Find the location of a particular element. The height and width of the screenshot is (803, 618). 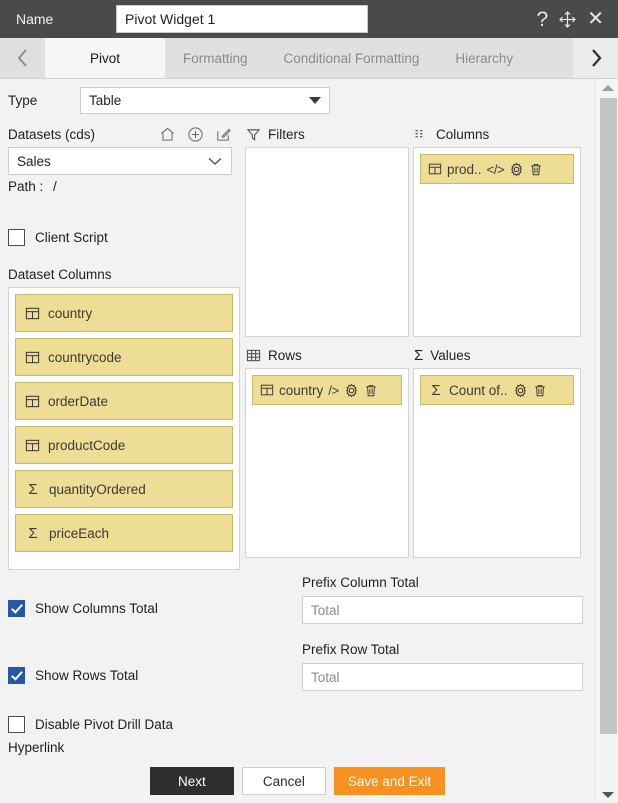

client-script-row: Client Script is located at coordinates (58, 237).